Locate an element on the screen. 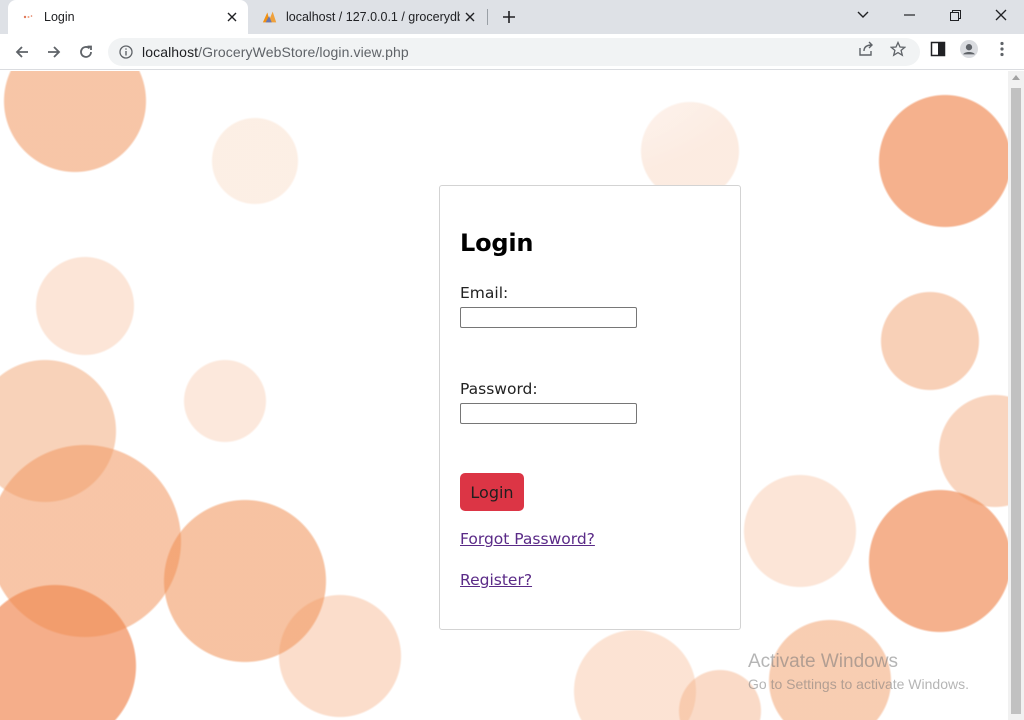 This screenshot has width=1024, height=720. profile-avatar-icon is located at coordinates (969, 49).